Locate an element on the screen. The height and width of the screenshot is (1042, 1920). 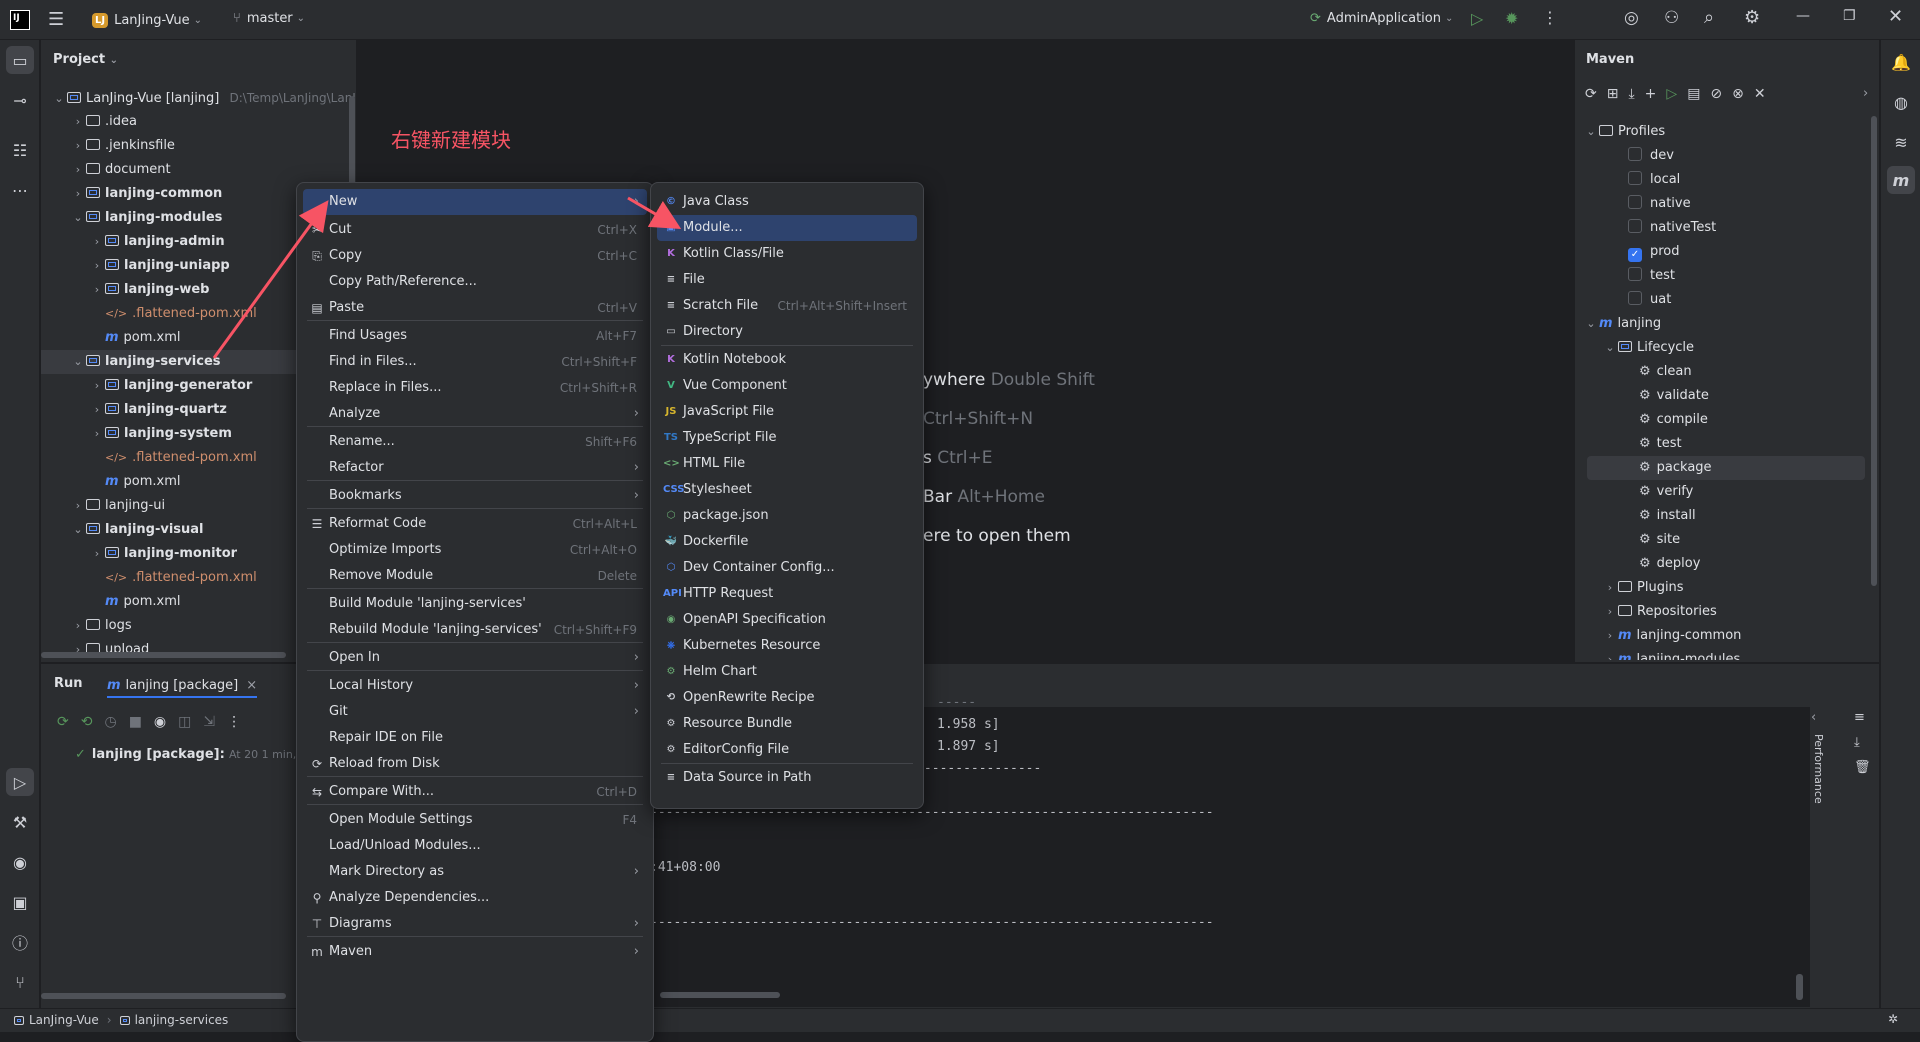
status-widget-icon: ✲ is located at coordinates (1893, 1019).